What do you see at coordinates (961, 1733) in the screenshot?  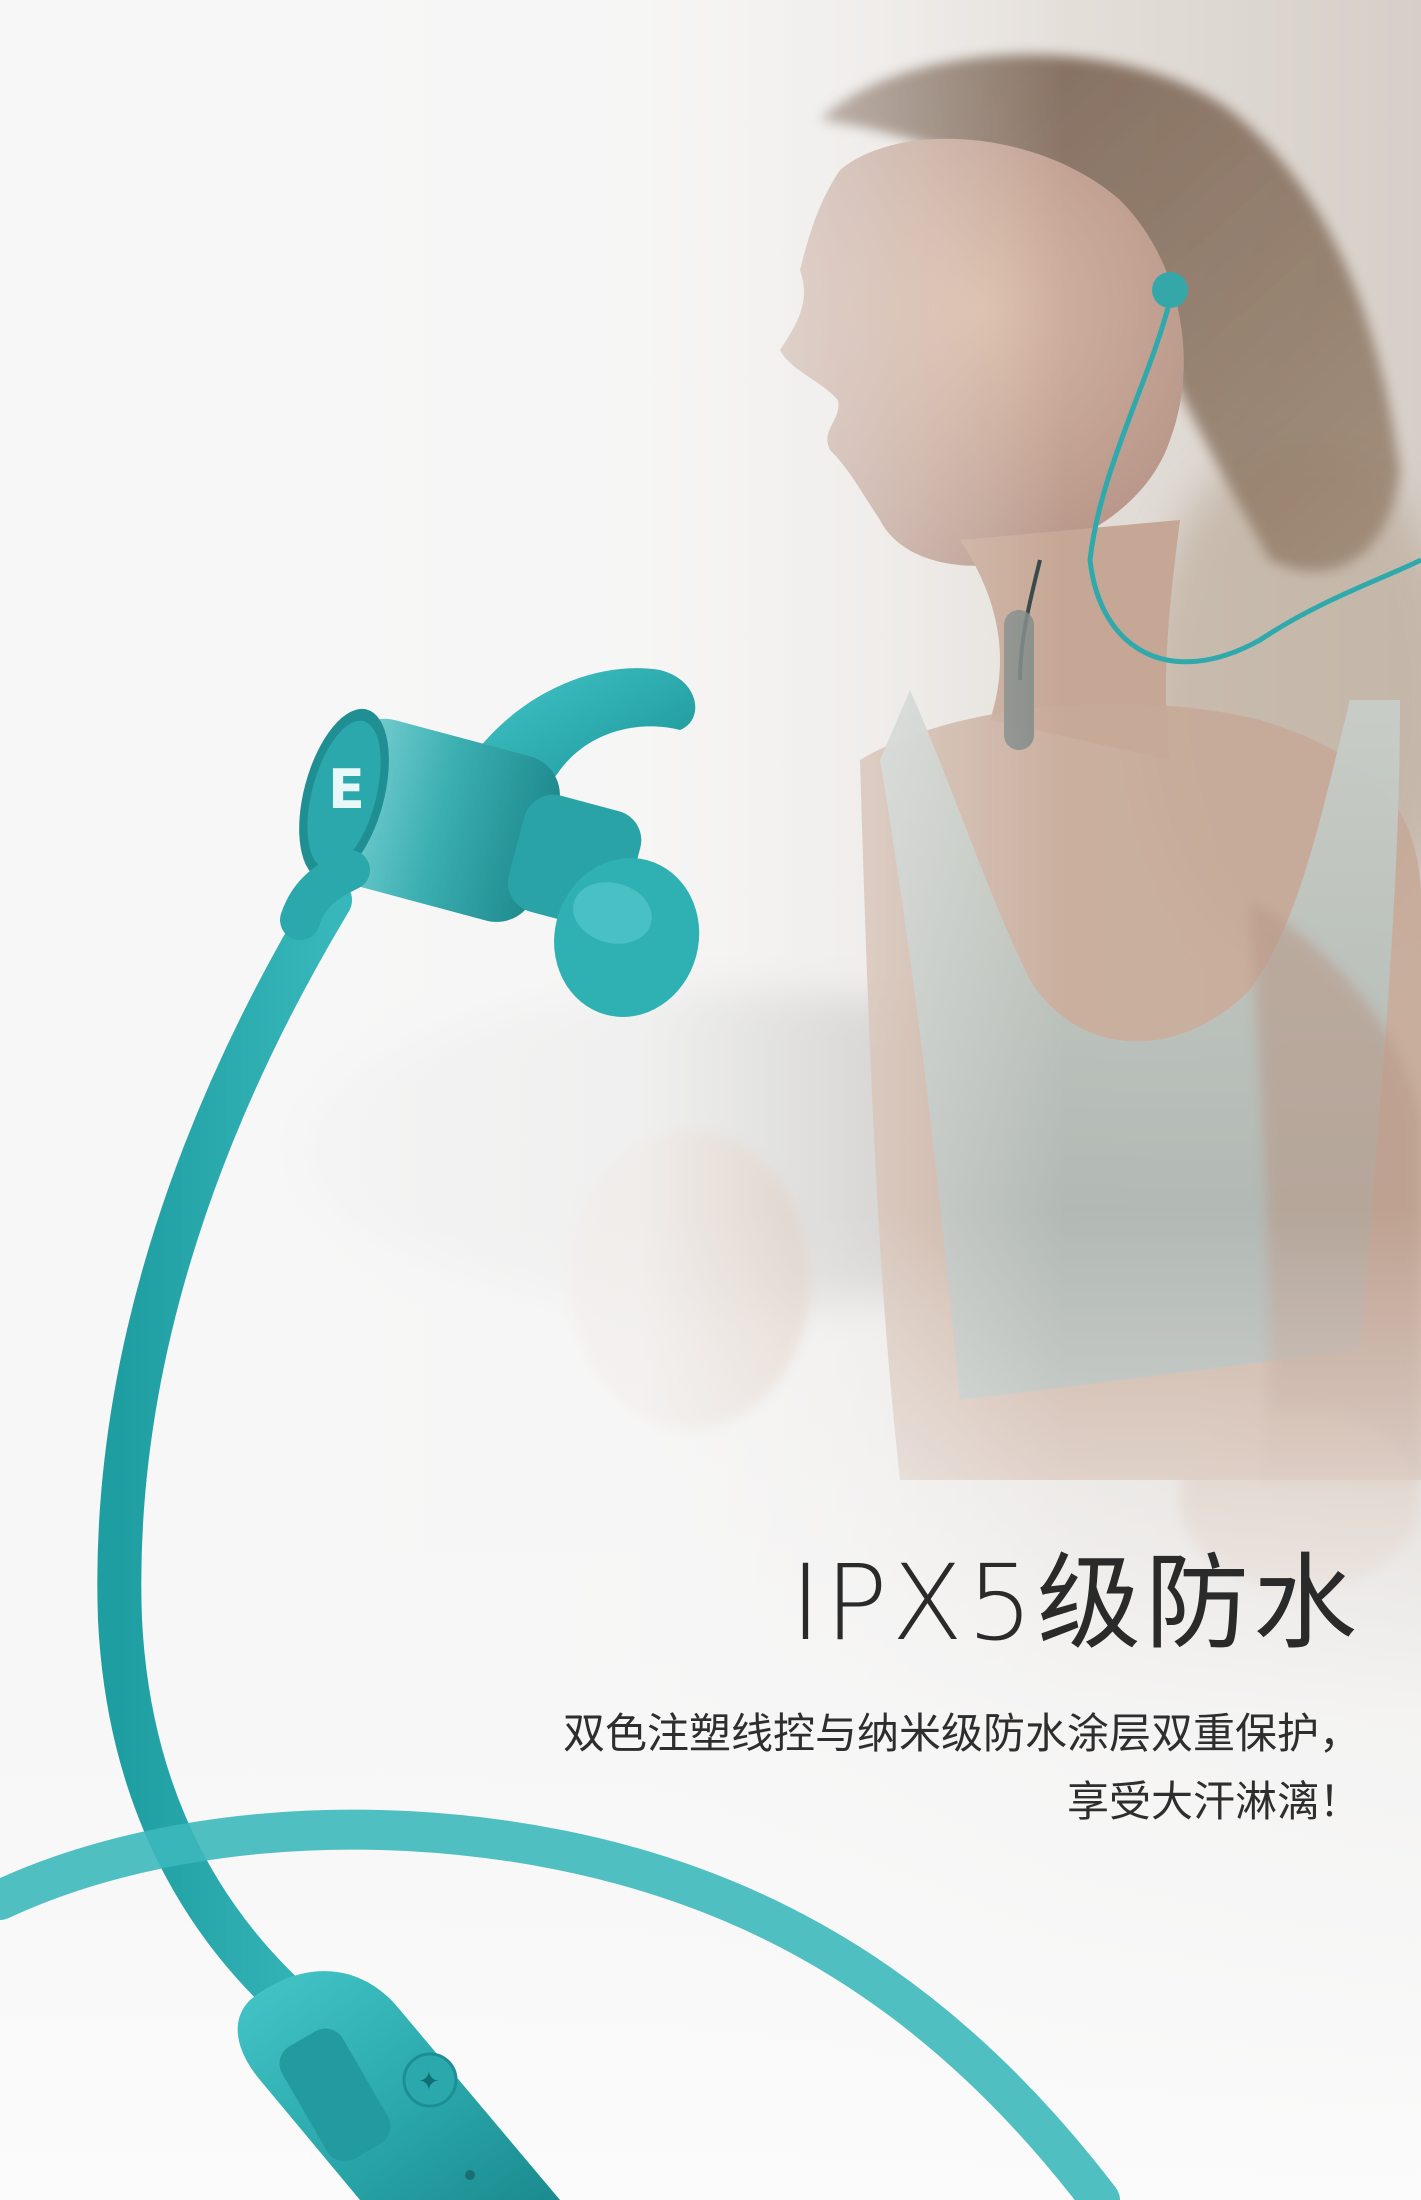 I see `description-line-1: 双色注塑线控与纳米级防水涂层双重保护，` at bounding box center [961, 1733].